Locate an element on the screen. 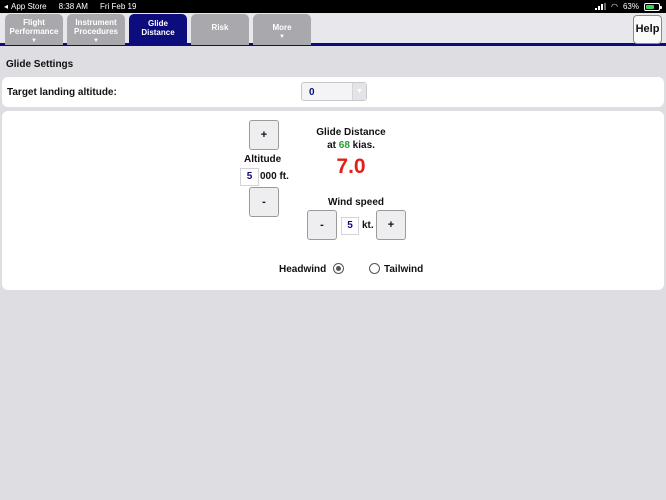 Image resolution: width=666 pixels, height=500 pixels. glide-speed-line: at 68 kias. is located at coordinates (351, 145).